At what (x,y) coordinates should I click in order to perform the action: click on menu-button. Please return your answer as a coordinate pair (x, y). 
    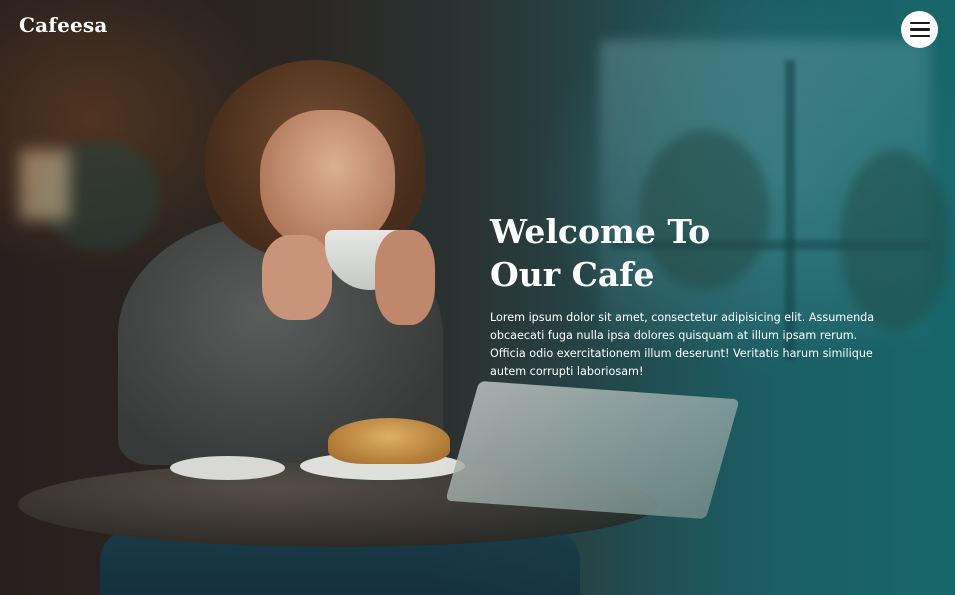
    Looking at the image, I should click on (919, 29).